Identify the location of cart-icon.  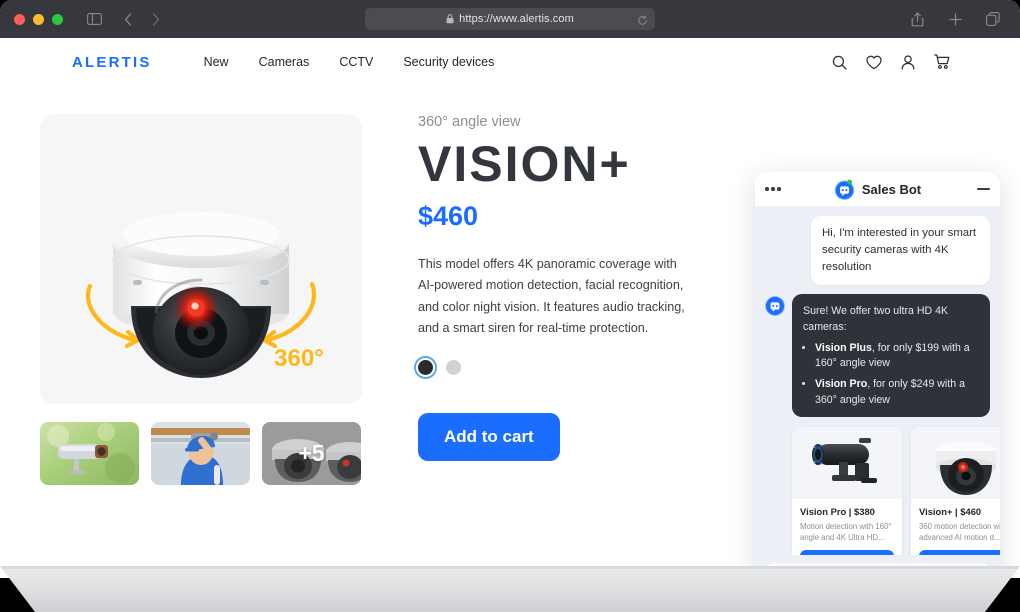
(942, 62).